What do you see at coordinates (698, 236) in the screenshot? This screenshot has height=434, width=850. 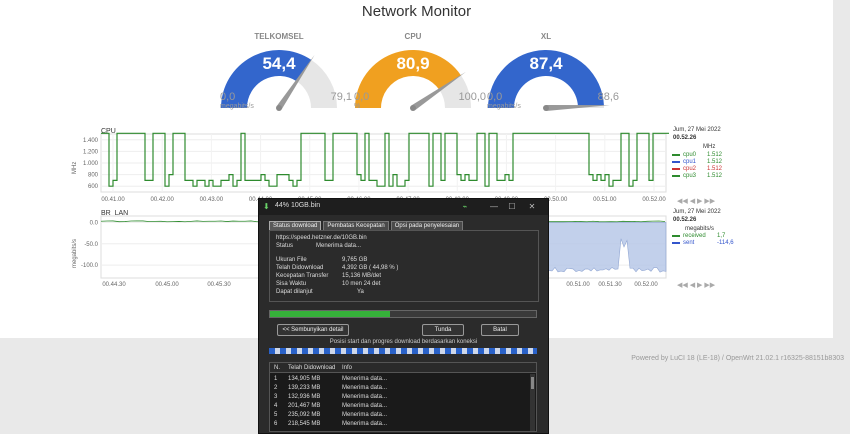 I see `legend-received: received 1,7` at bounding box center [698, 236].